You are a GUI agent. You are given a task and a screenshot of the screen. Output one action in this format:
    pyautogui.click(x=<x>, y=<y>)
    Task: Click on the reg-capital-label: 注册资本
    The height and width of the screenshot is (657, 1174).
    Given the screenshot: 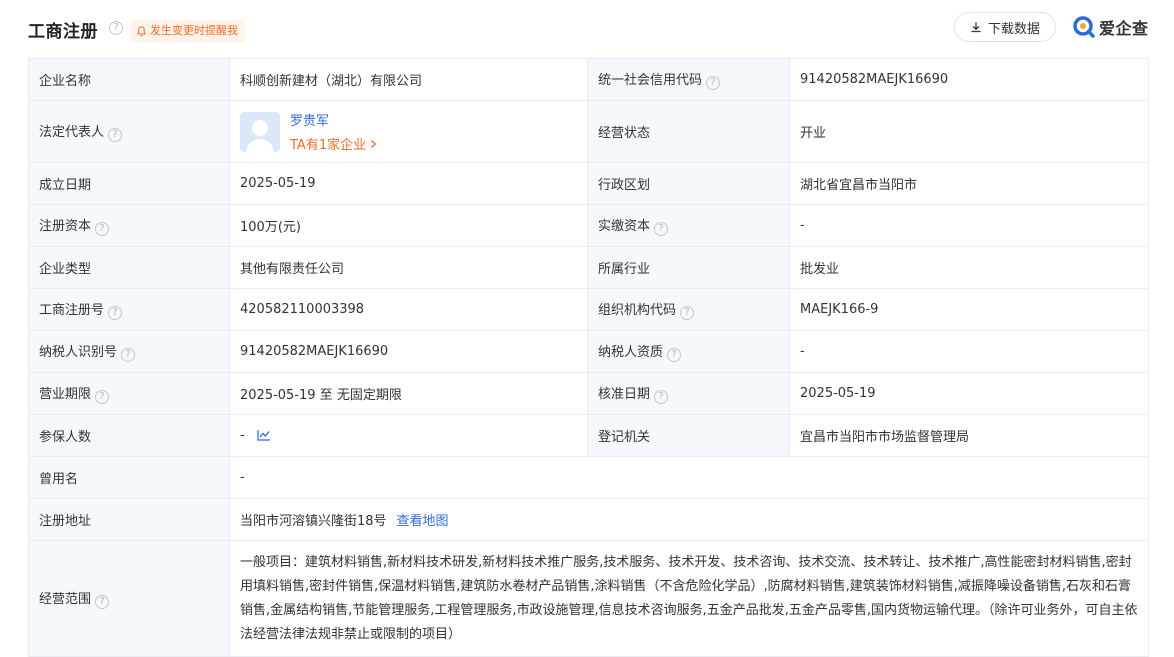 What is the action you would take?
    pyautogui.click(x=65, y=226)
    